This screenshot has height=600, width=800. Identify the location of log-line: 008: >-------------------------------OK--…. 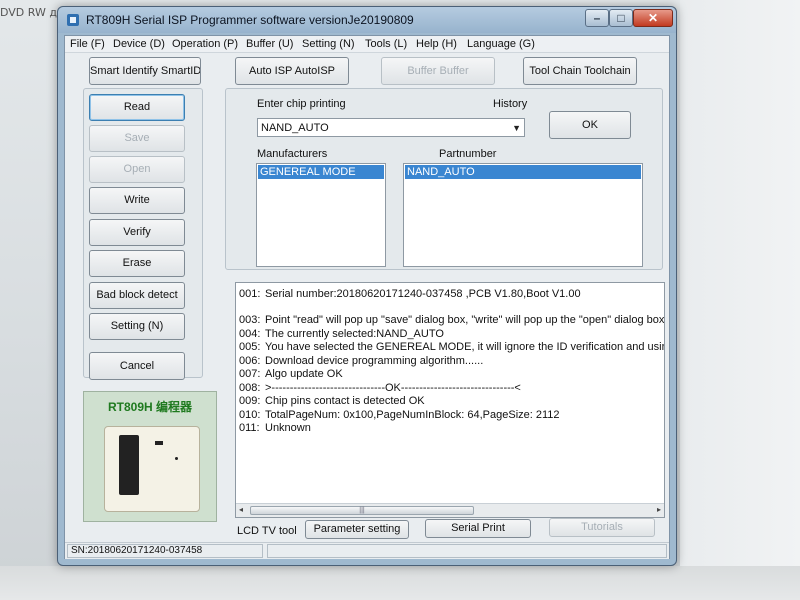
(380, 388).